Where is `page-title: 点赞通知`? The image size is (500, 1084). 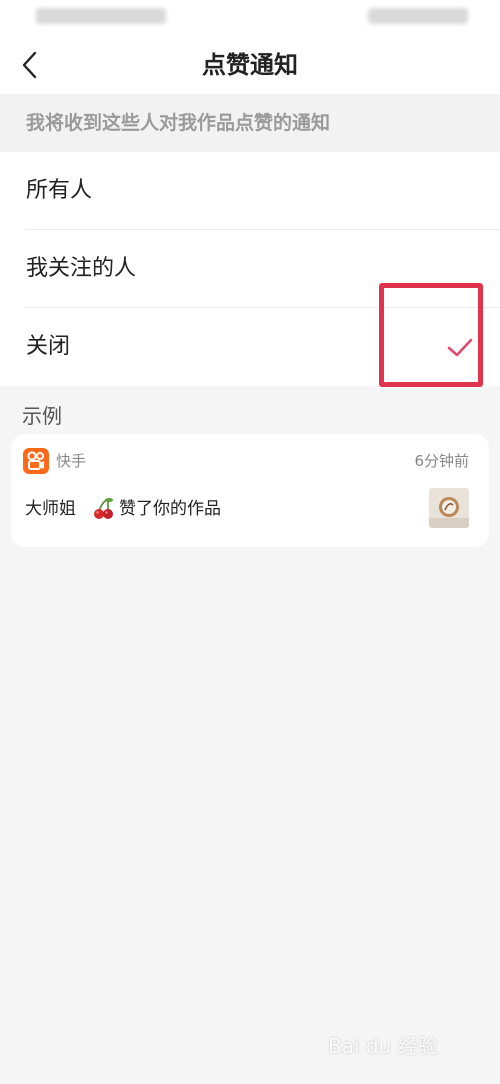 page-title: 点赞通知 is located at coordinates (250, 65).